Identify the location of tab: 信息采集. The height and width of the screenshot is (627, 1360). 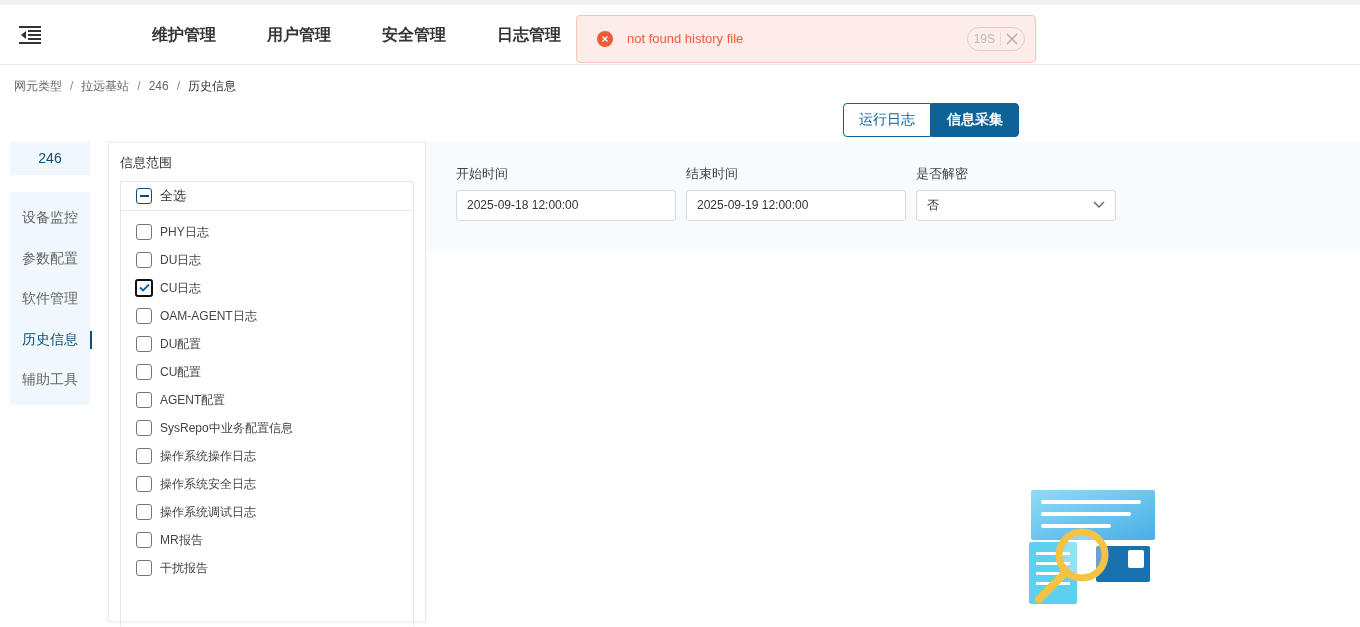
(975, 119).